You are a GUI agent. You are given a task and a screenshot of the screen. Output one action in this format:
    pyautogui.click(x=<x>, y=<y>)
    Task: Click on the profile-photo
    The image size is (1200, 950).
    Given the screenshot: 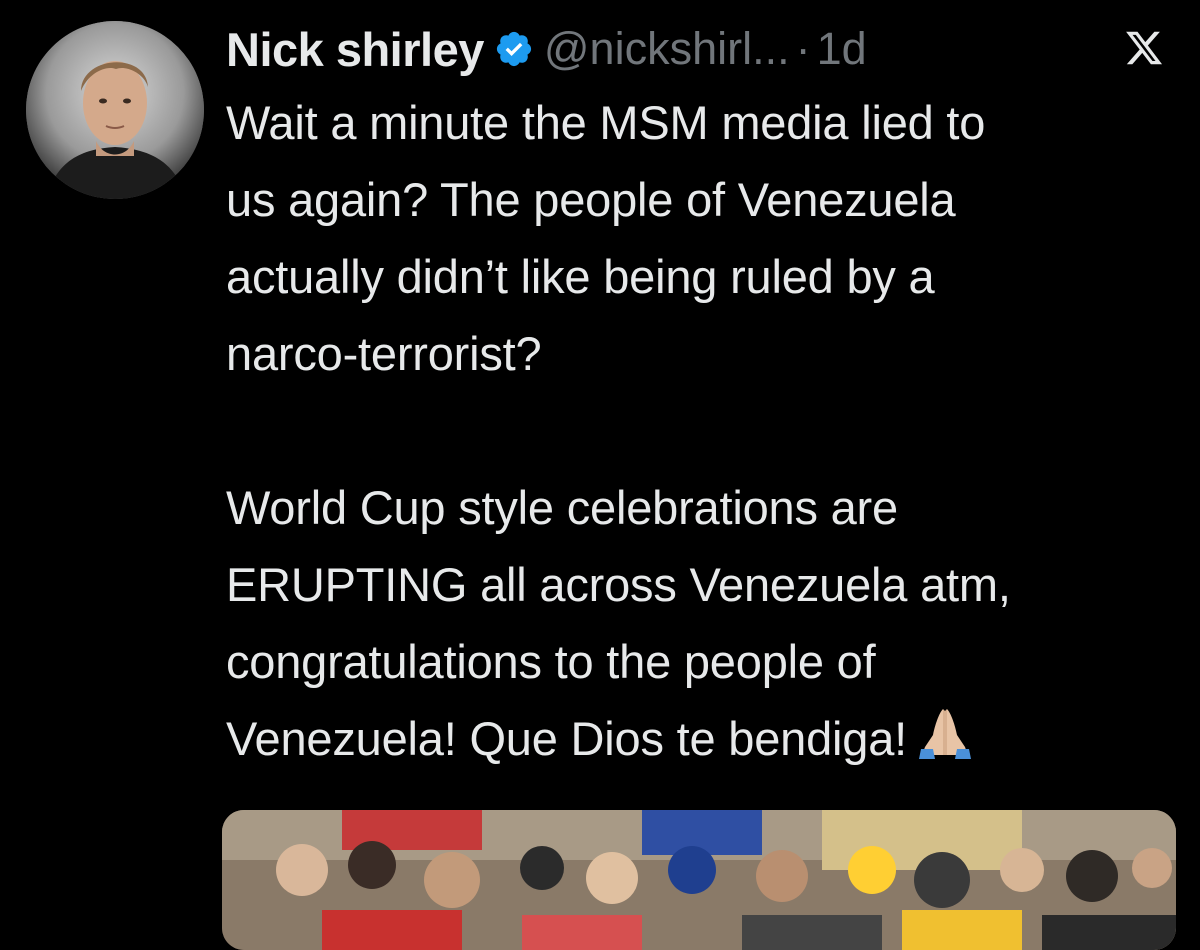 What is the action you would take?
    pyautogui.click(x=115, y=110)
    